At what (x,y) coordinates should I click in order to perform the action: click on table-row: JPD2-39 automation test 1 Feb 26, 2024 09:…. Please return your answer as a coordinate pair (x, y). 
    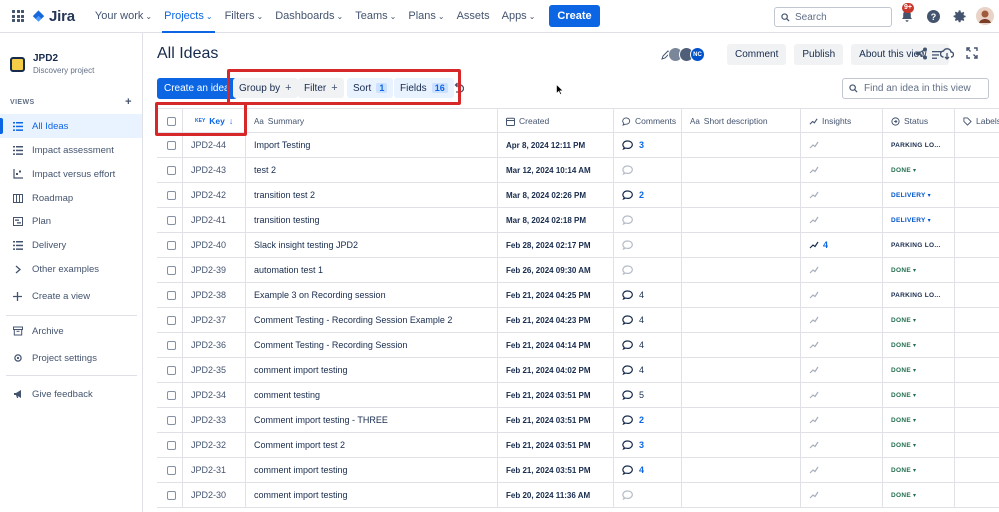
    Looking at the image, I should click on (578, 270).